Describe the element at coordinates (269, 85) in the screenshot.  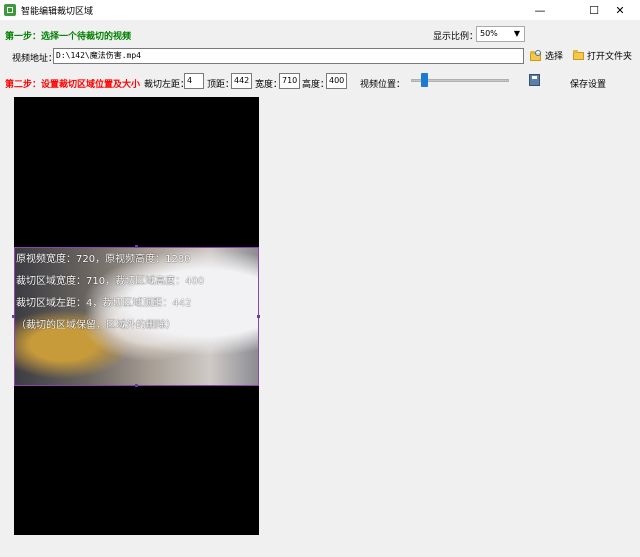
I see `crop-width-label: 宽度：` at that location.